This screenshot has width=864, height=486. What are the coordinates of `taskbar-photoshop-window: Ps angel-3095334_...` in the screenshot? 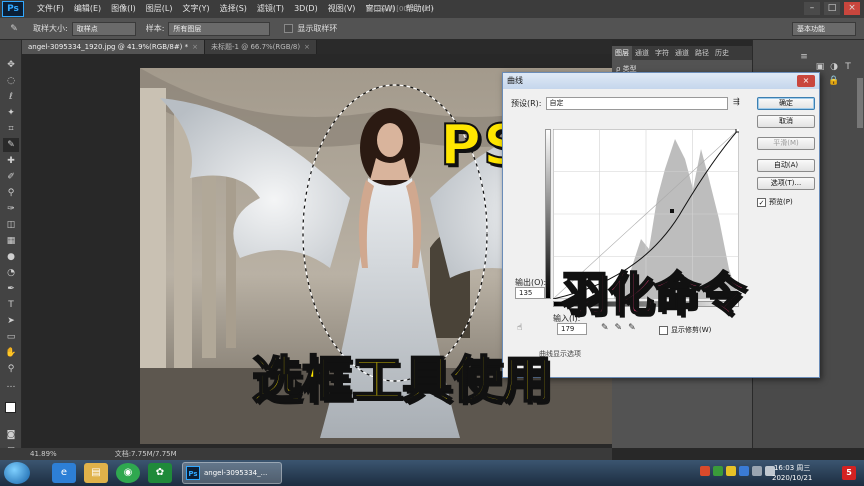 It's located at (232, 473).